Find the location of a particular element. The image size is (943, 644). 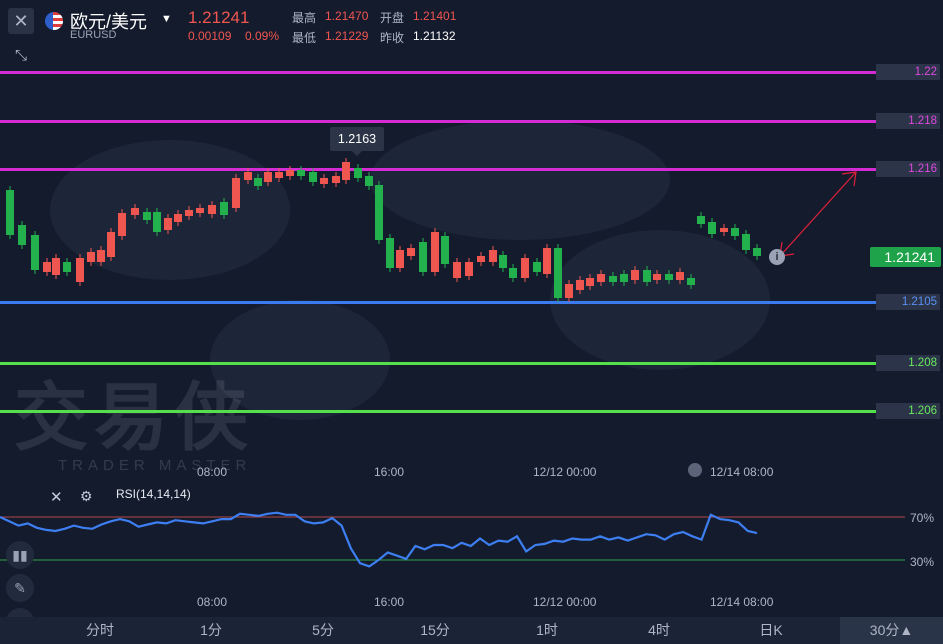

tab-30min: 30分▲ is located at coordinates (891, 630).